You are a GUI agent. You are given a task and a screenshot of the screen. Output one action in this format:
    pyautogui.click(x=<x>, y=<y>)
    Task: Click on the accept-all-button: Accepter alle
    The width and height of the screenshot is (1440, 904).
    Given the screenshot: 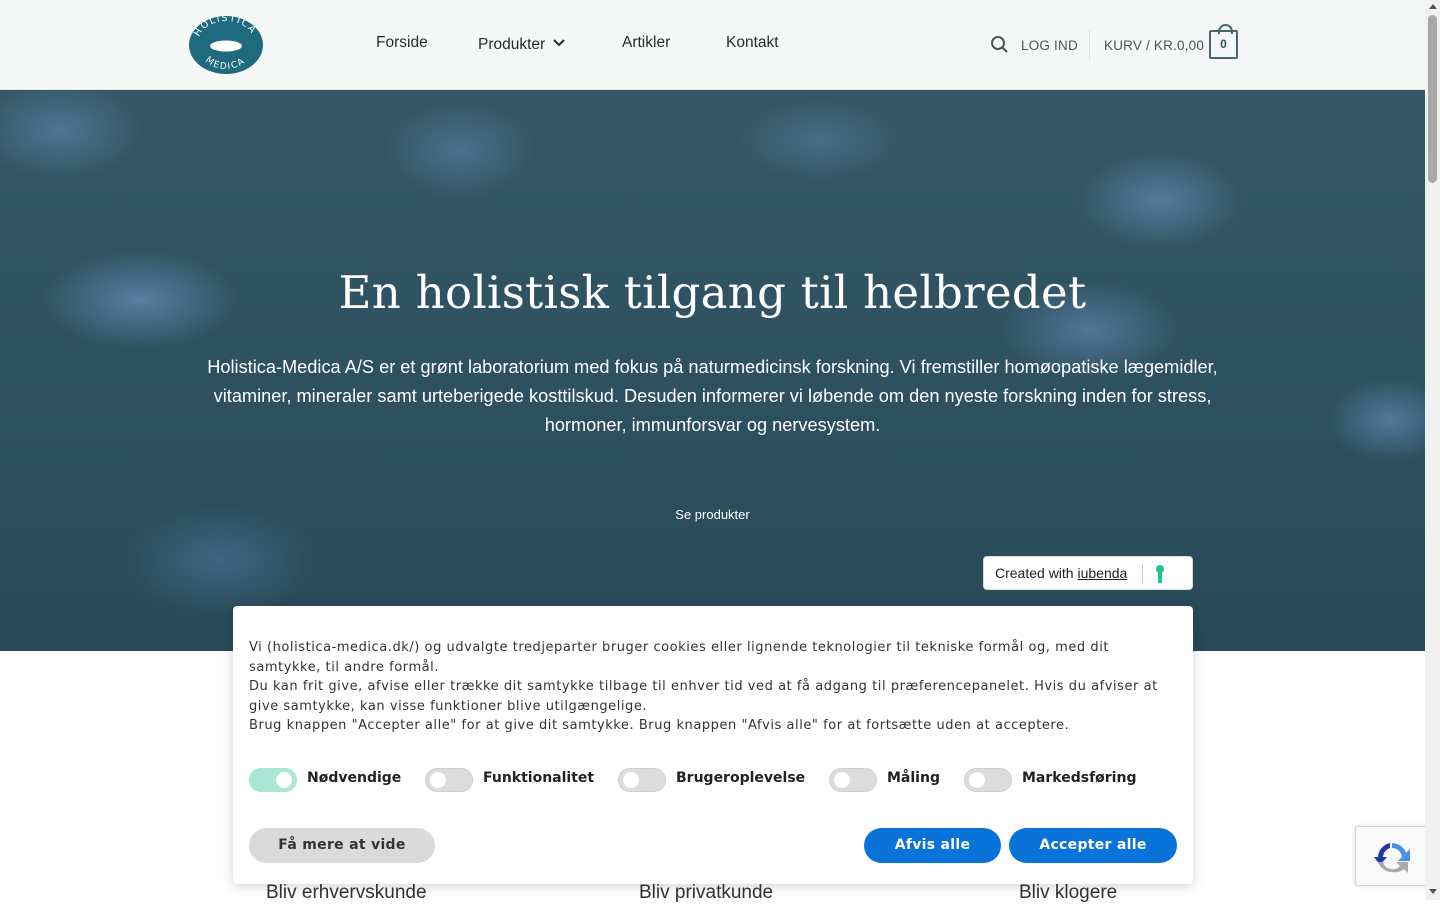 What is the action you would take?
    pyautogui.click(x=1093, y=845)
    